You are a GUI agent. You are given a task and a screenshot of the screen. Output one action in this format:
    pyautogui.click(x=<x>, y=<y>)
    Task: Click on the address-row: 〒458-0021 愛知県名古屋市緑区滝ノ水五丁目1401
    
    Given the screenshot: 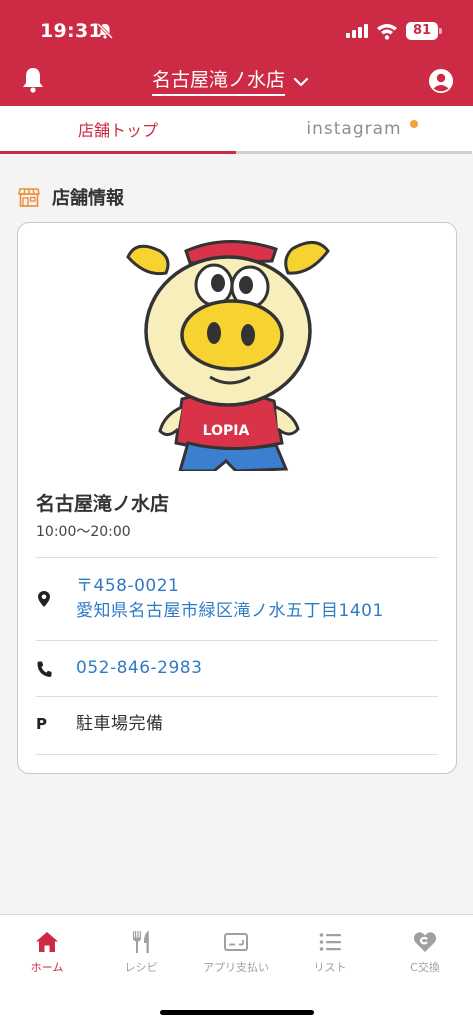 What is the action you would take?
    pyautogui.click(x=237, y=599)
    